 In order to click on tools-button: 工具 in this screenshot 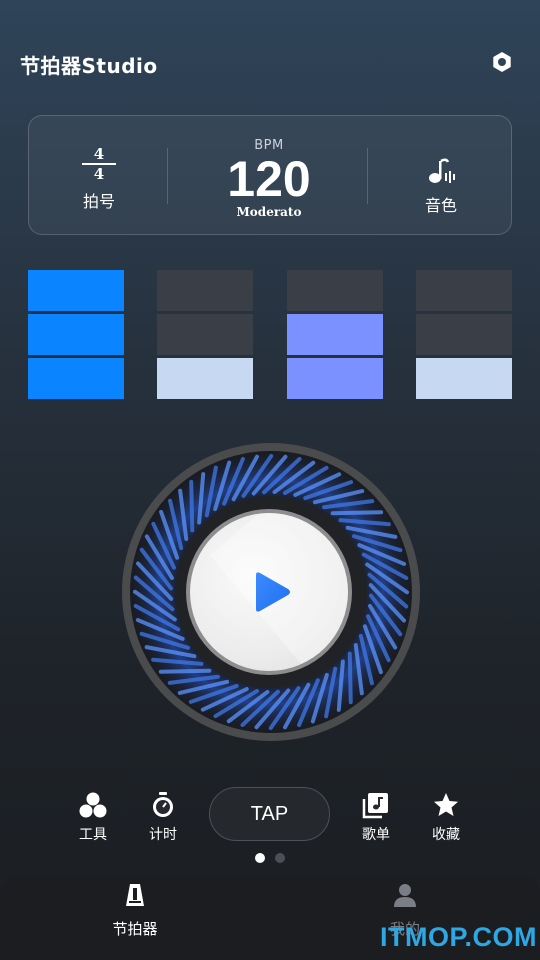, I will do `click(93, 817)`.